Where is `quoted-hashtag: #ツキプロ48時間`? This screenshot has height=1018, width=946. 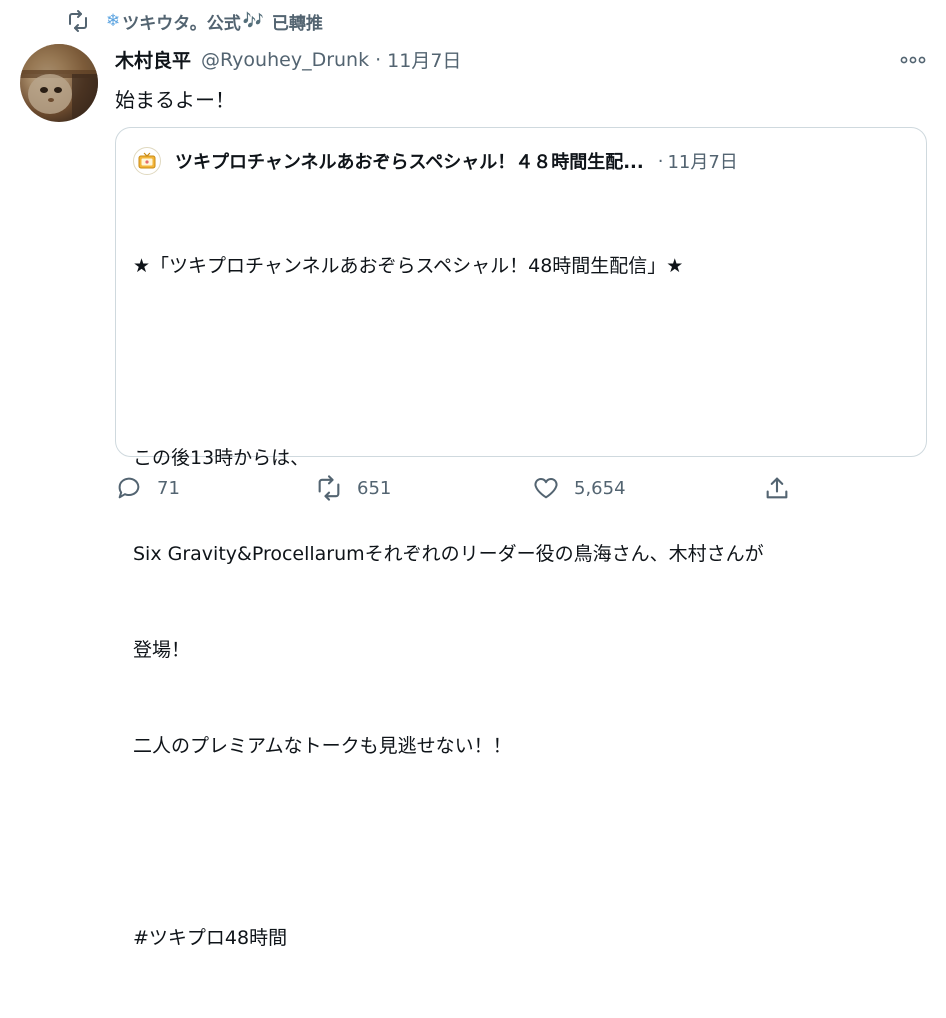
quoted-hashtag: #ツキプロ48時間 is located at coordinates (523, 938).